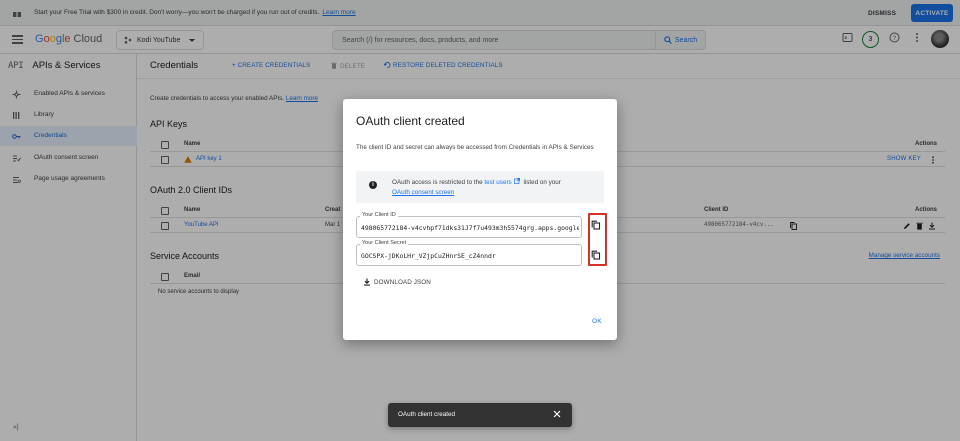 This screenshot has width=960, height=441. Describe the element at coordinates (542, 182) in the screenshot. I see `info-text-part: listed on your` at that location.